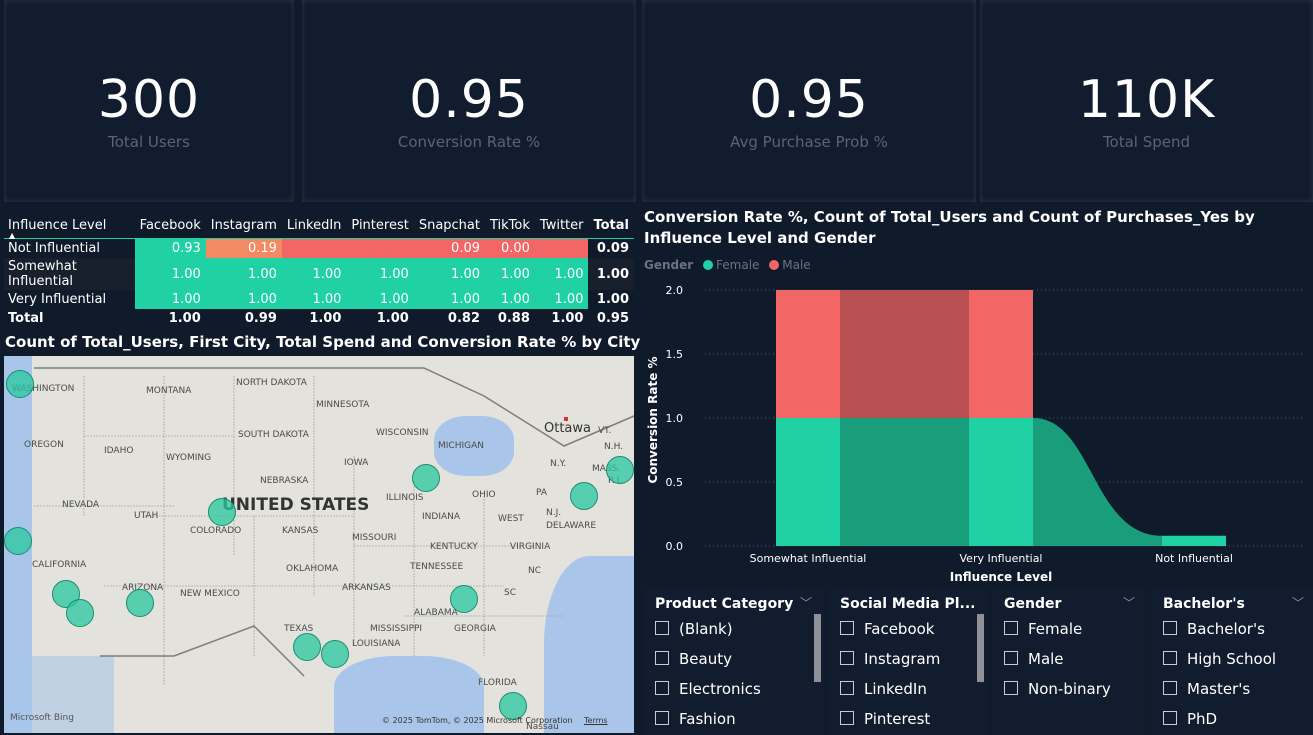 The height and width of the screenshot is (735, 1313). I want to click on matrix-row: Not Influential 0.93 0.19 0.09 0.00 0.09, so click(319, 248).